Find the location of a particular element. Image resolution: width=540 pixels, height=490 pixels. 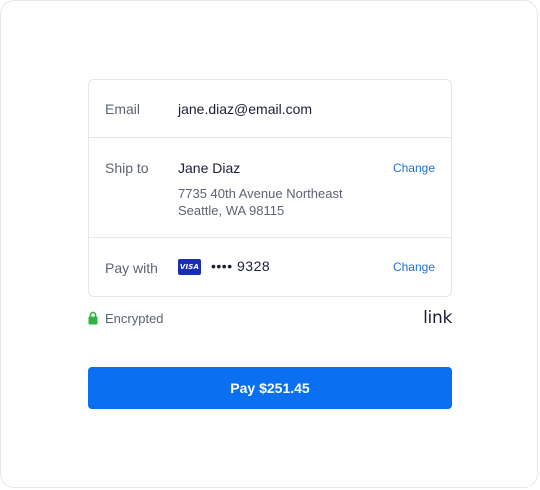

card-number-masked: •••• 9328 is located at coordinates (241, 266).